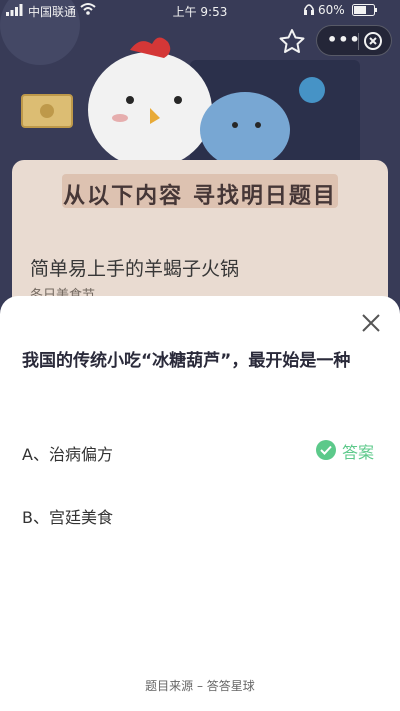  Describe the element at coordinates (200, 686) in the screenshot. I see `question-source: 题目来源 – 答答星球` at that location.